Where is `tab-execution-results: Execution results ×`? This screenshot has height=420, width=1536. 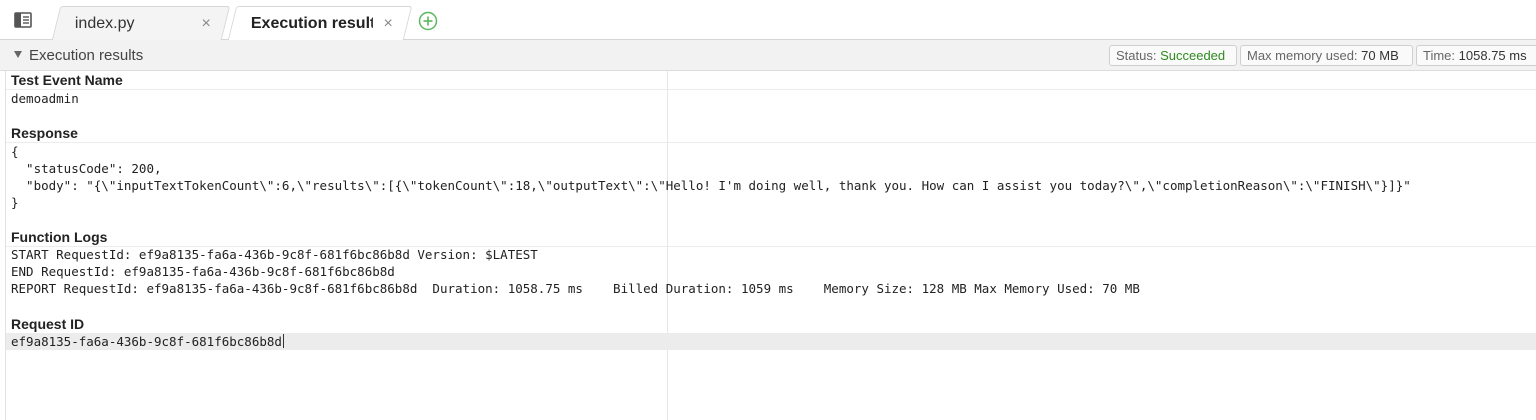
tab-execution-results: Execution results × is located at coordinates (320, 23).